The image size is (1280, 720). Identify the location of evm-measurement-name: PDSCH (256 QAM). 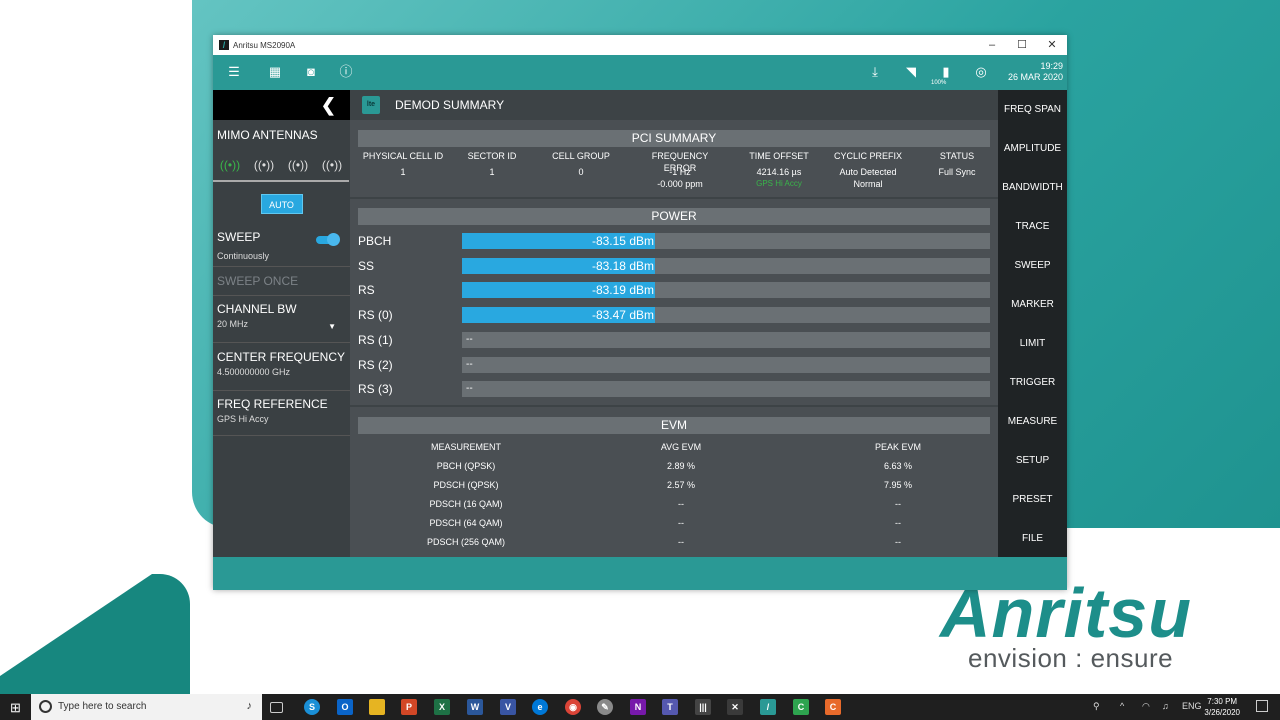
(466, 542).